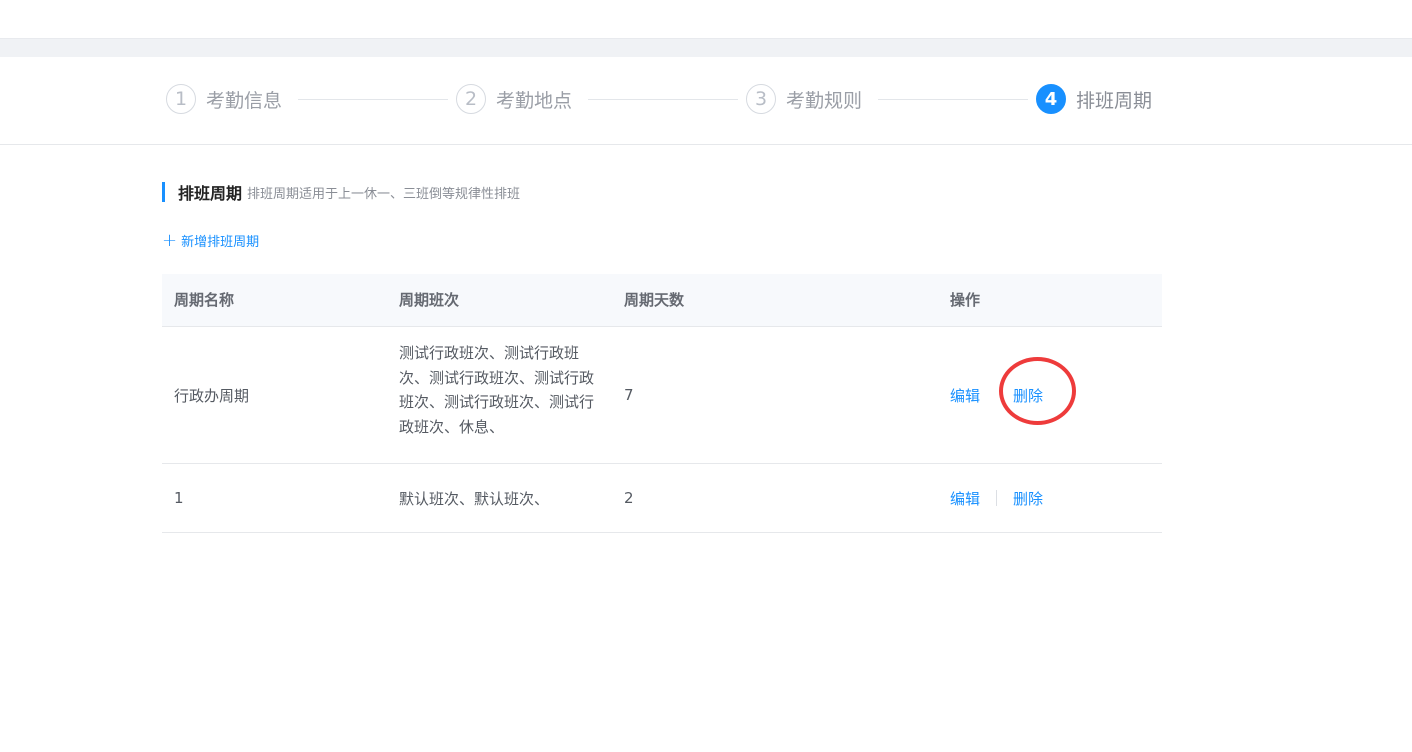 The width and height of the screenshot is (1412, 752). What do you see at coordinates (706, 101) in the screenshot?
I see `step-progress-bar: 1 考勤信息 2 考勤地点 3 考勤规则 4 排班周期` at bounding box center [706, 101].